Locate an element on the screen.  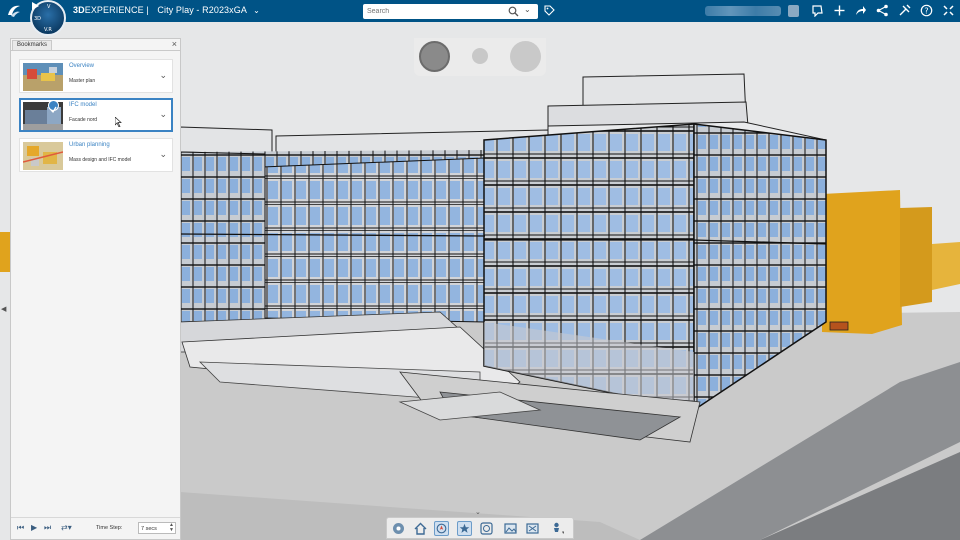
search-input is located at coordinates (435, 11).